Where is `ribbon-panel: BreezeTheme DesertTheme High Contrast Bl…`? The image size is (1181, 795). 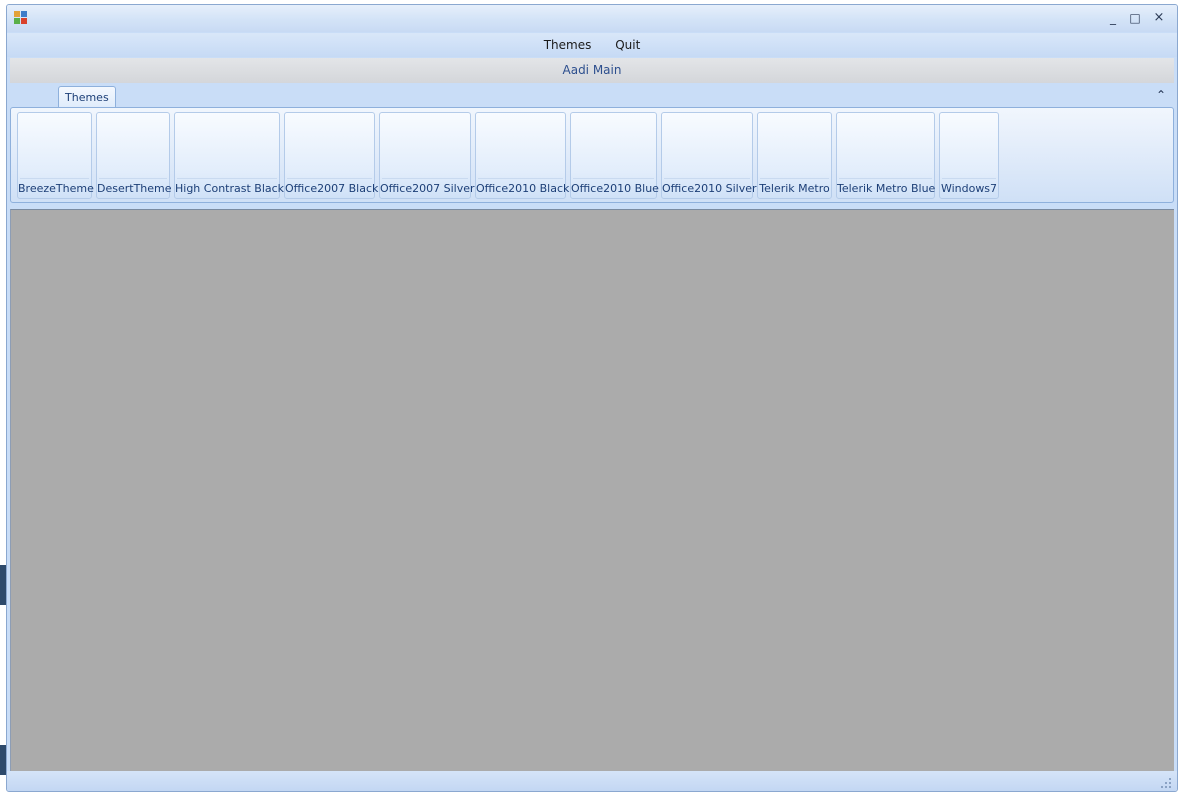 ribbon-panel: BreezeTheme DesertTheme High Contrast Bl… is located at coordinates (592, 155).